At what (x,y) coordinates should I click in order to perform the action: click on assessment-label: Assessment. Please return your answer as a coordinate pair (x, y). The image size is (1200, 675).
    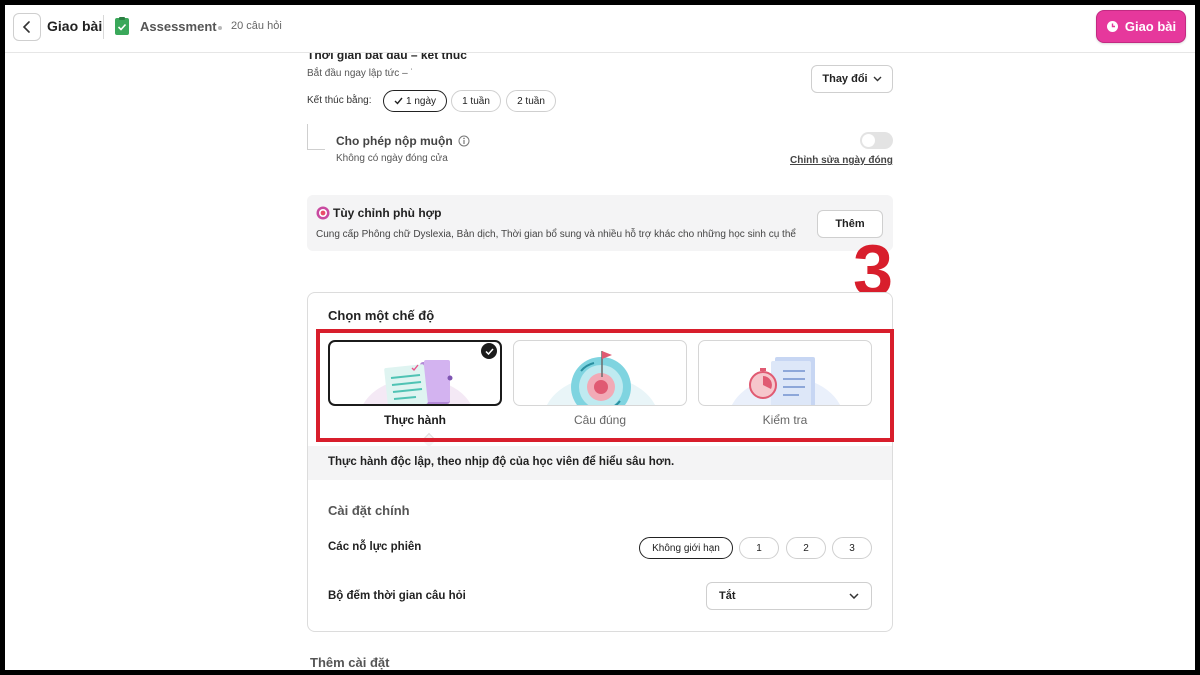
    Looking at the image, I should click on (178, 26).